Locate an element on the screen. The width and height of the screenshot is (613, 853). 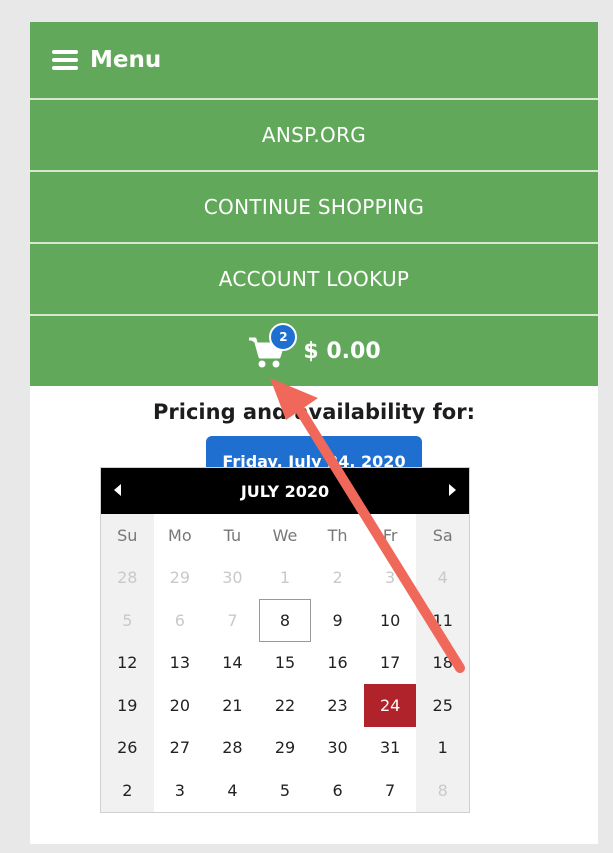
pricing-label: Pricing and availability for: is located at coordinates (314, 412).